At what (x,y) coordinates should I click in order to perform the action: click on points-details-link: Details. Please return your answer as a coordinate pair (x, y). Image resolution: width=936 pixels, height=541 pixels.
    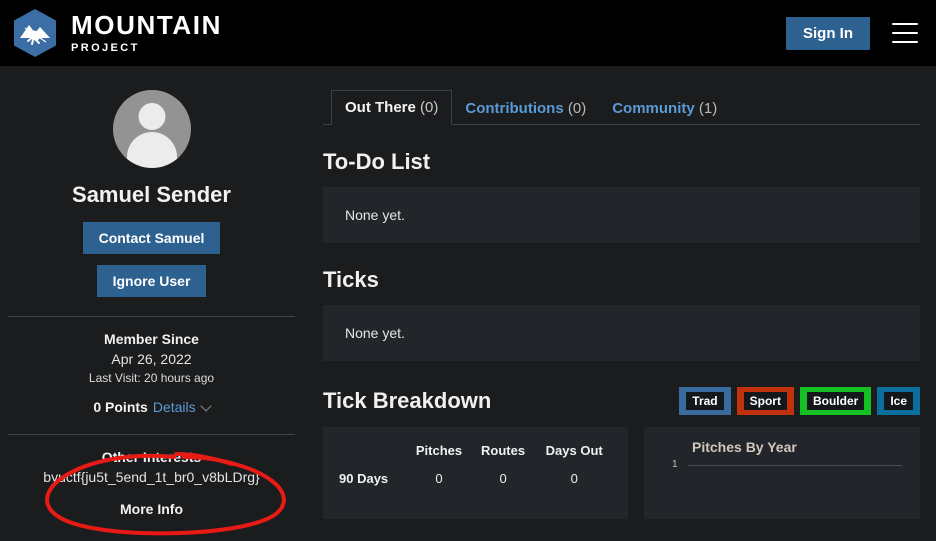
    Looking at the image, I should click on (174, 407).